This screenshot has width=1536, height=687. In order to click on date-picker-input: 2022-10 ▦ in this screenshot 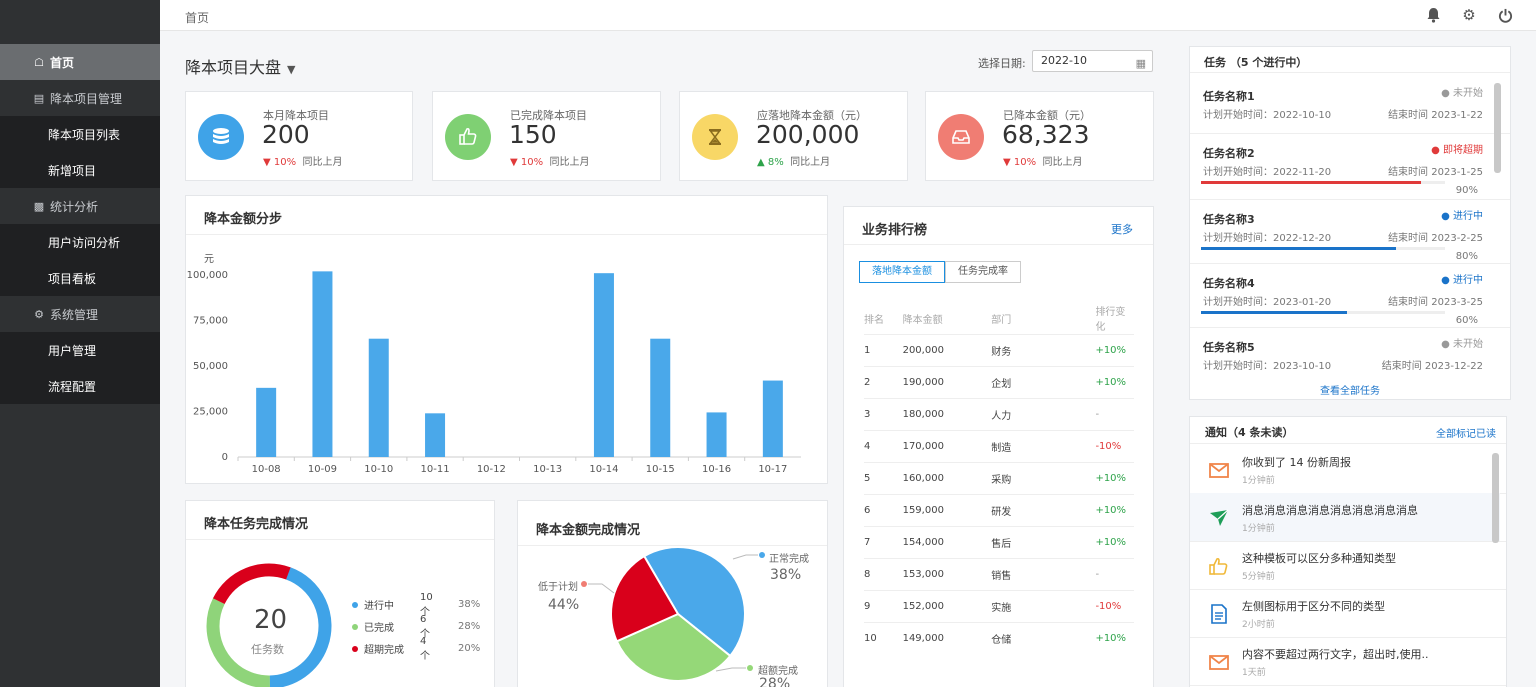, I will do `click(1092, 61)`.